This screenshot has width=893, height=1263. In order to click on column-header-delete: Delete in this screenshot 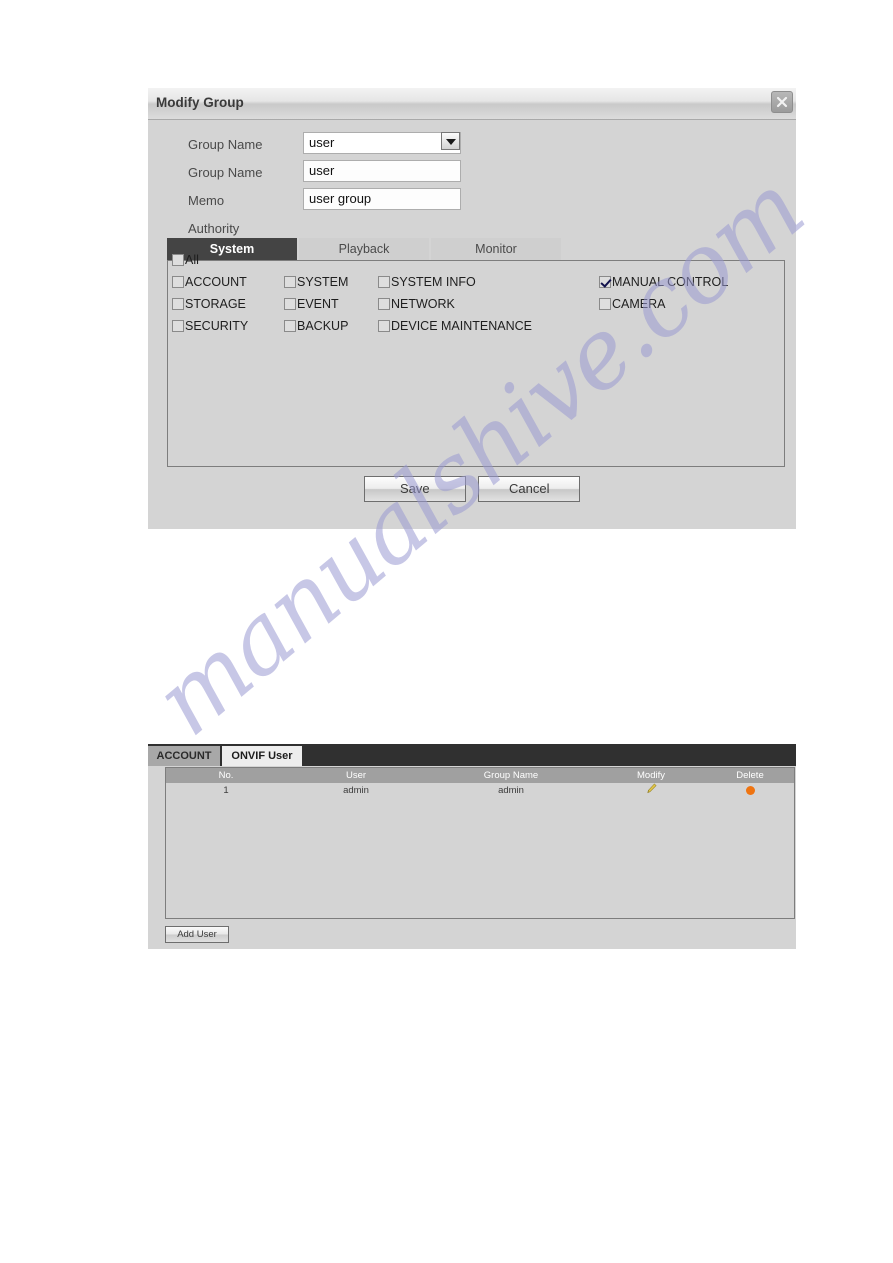, I will do `click(750, 775)`.